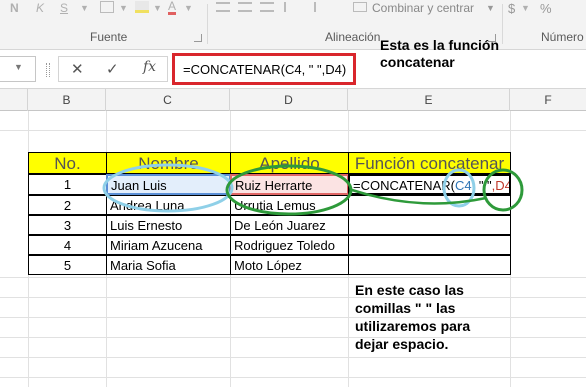 The height and width of the screenshot is (387, 586). I want to click on line-green-connector, so click(419, 196).